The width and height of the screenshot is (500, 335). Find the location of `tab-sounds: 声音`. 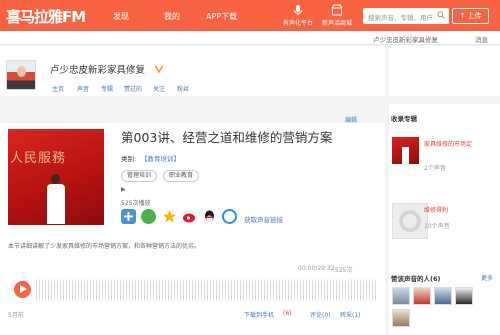

tab-sounds: 声音 is located at coordinates (83, 88).